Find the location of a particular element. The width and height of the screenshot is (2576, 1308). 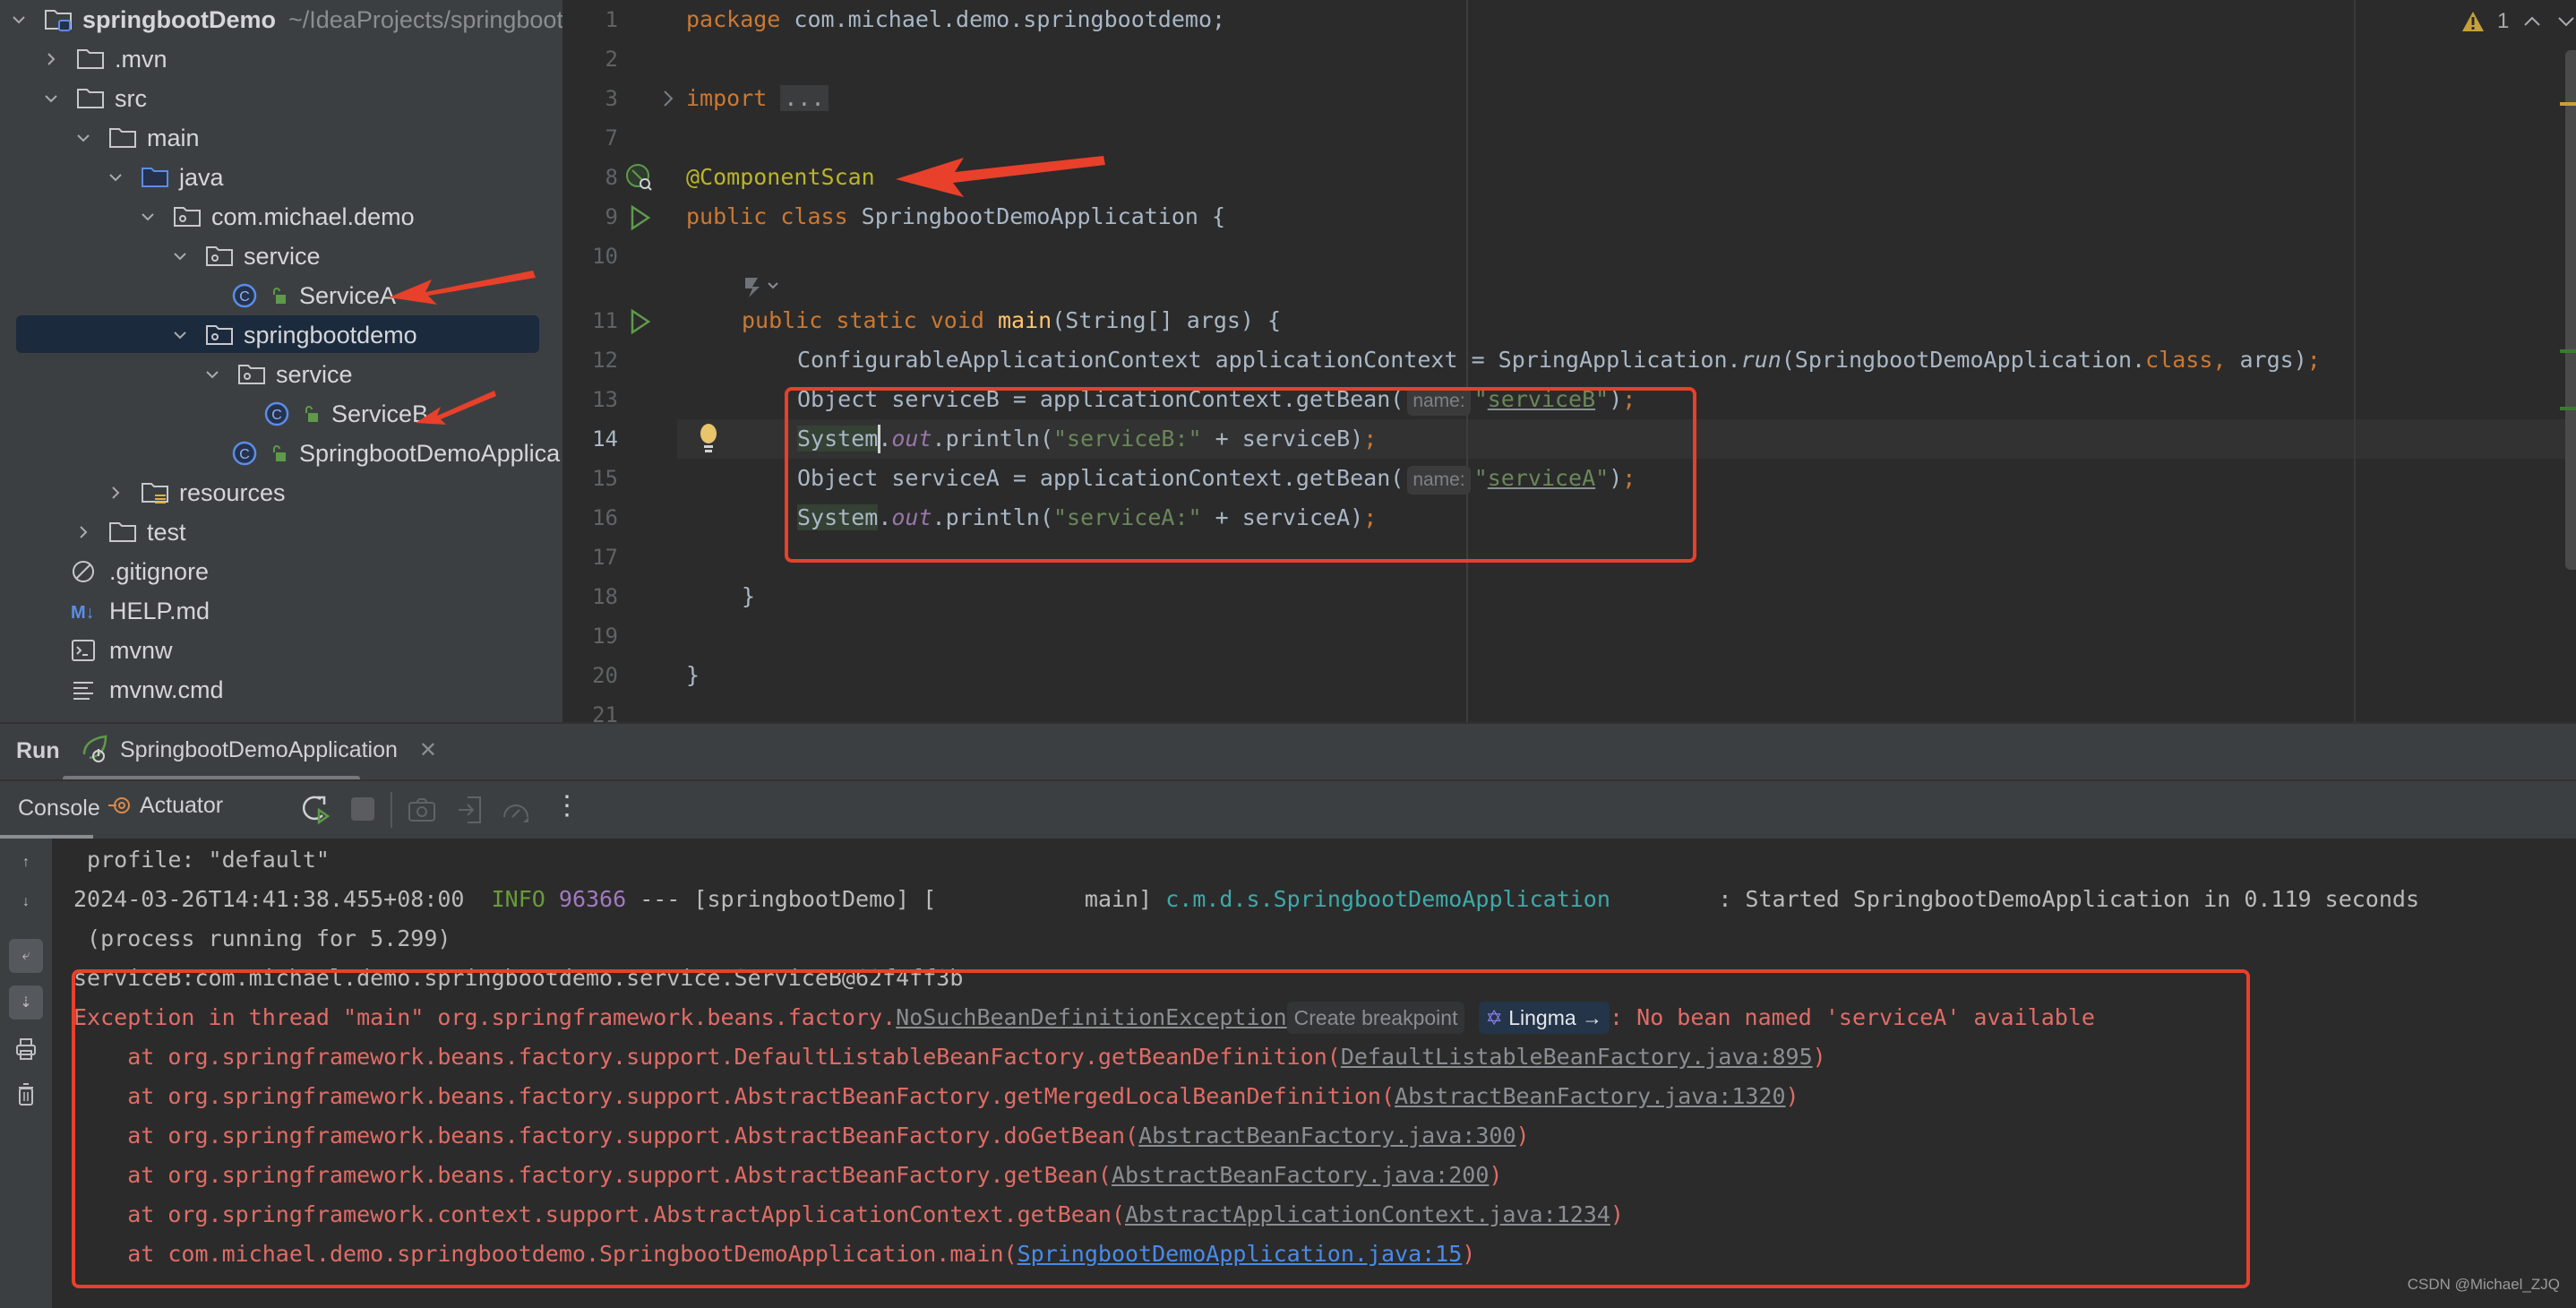

tree-item-help-md: M↓ HELP.md is located at coordinates (140, 611).